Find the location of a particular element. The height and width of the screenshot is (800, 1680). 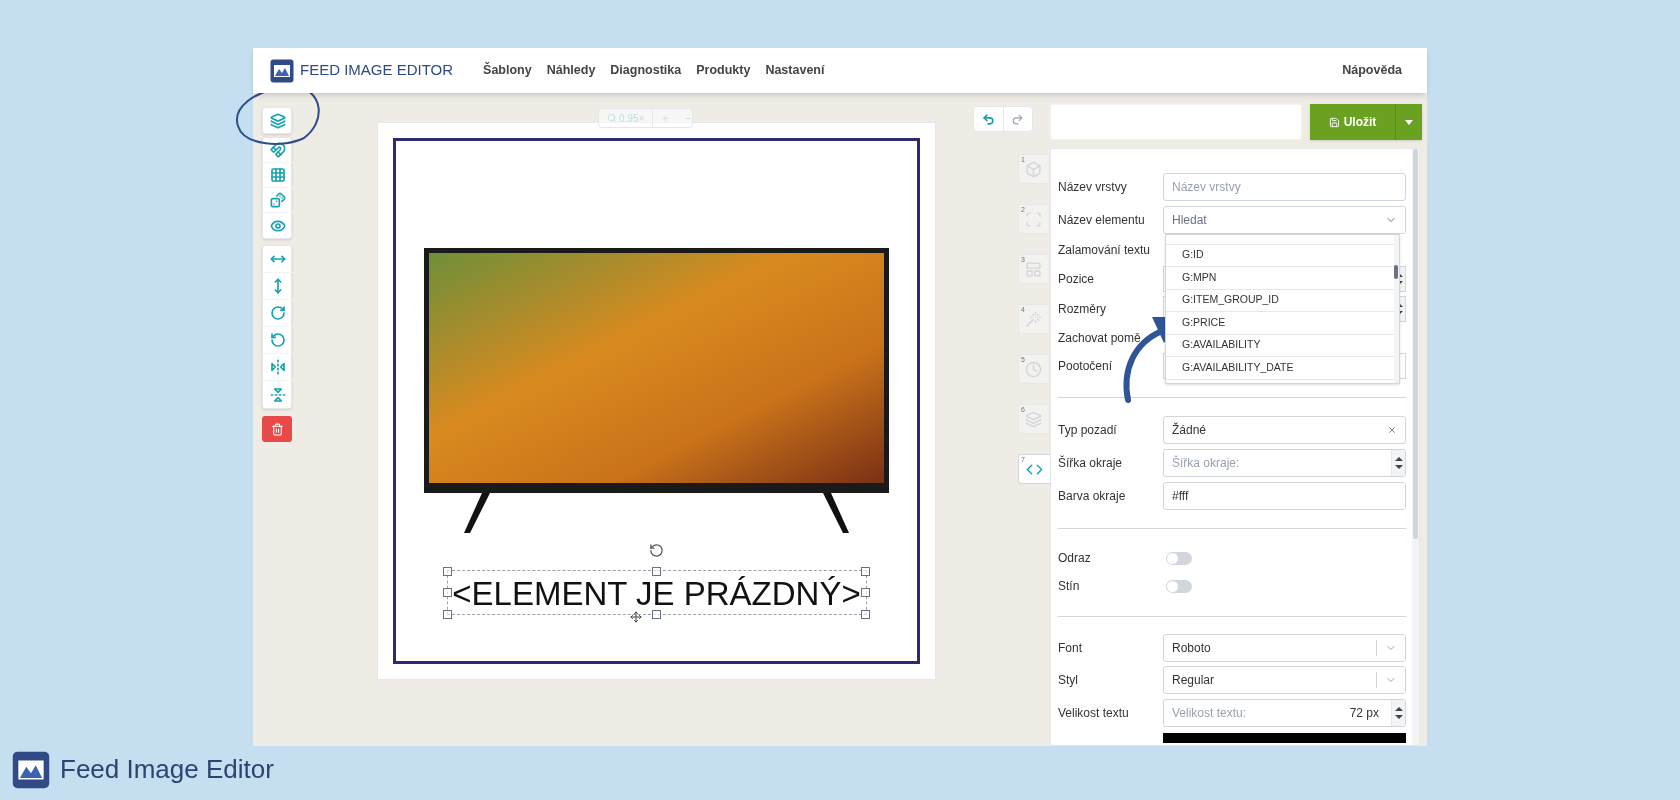

field-label: Zalamování textu is located at coordinates (1105, 250).